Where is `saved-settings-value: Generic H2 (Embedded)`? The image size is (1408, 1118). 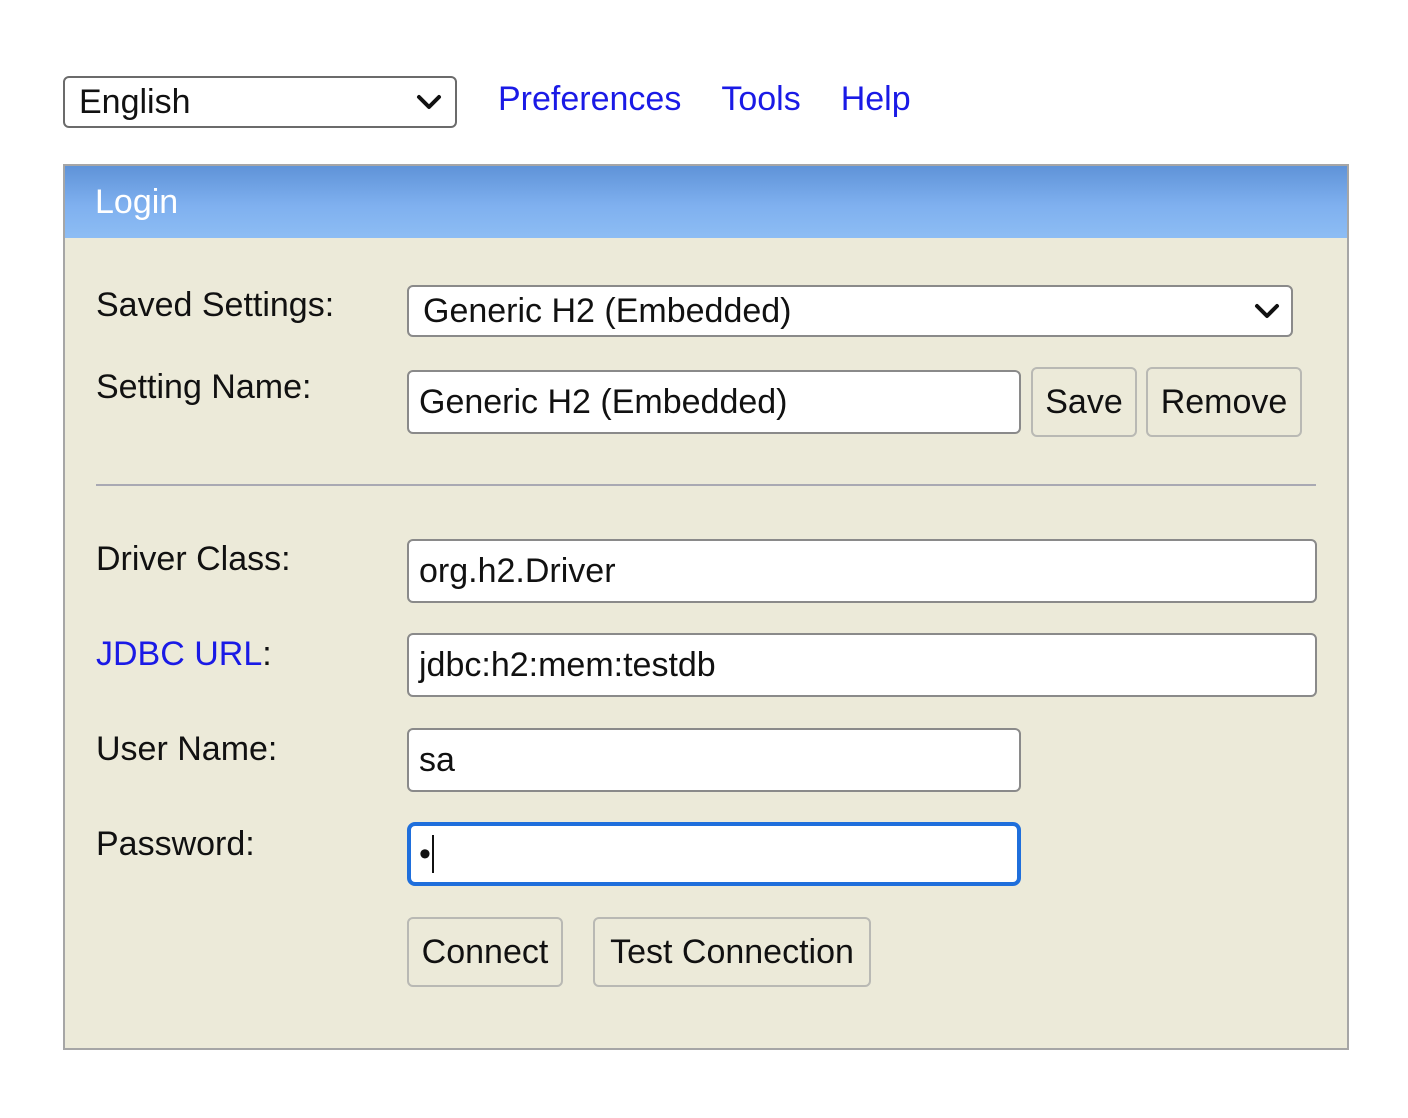
saved-settings-value: Generic H2 (Embedded) is located at coordinates (607, 310).